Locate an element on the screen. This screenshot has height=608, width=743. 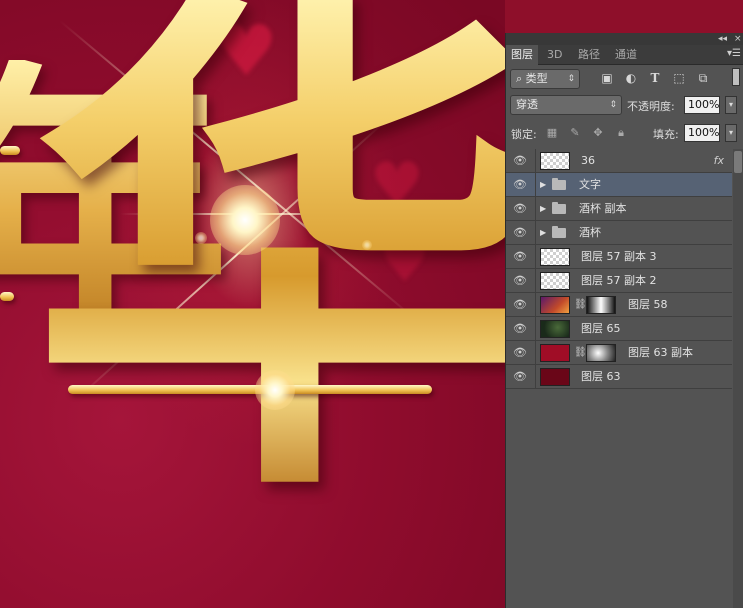
filter-kind-select: ⌕ 类型 ⇕ is located at coordinates (545, 79).